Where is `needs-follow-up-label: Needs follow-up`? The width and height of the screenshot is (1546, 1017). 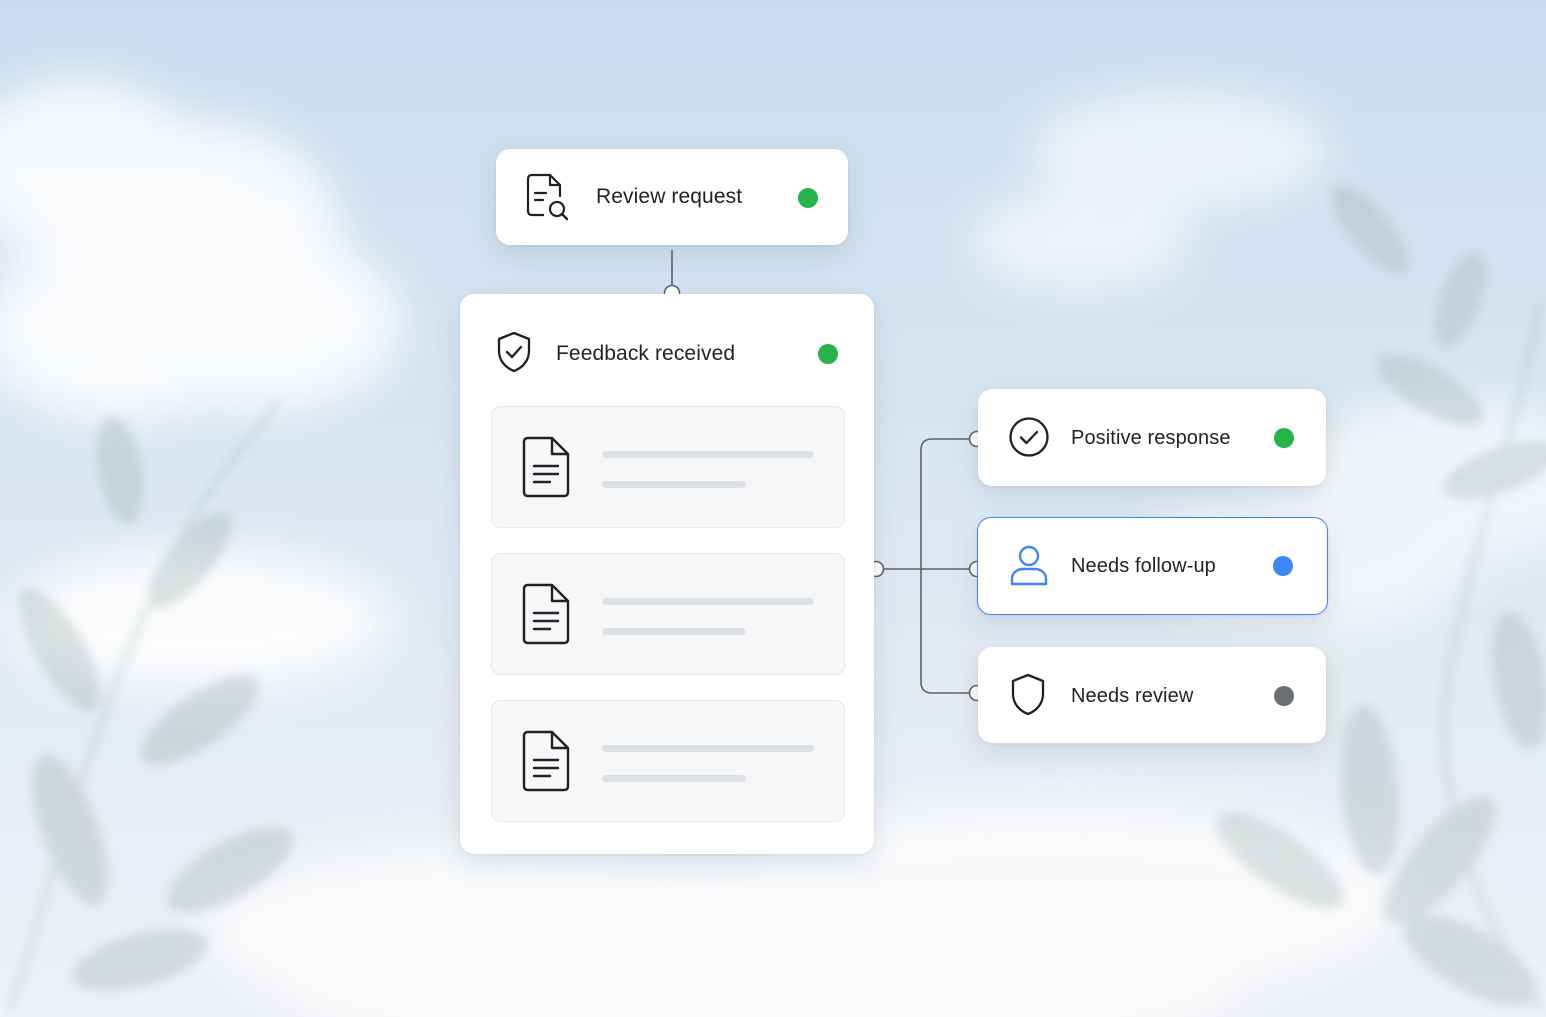 needs-follow-up-label: Needs follow-up is located at coordinates (1143, 566).